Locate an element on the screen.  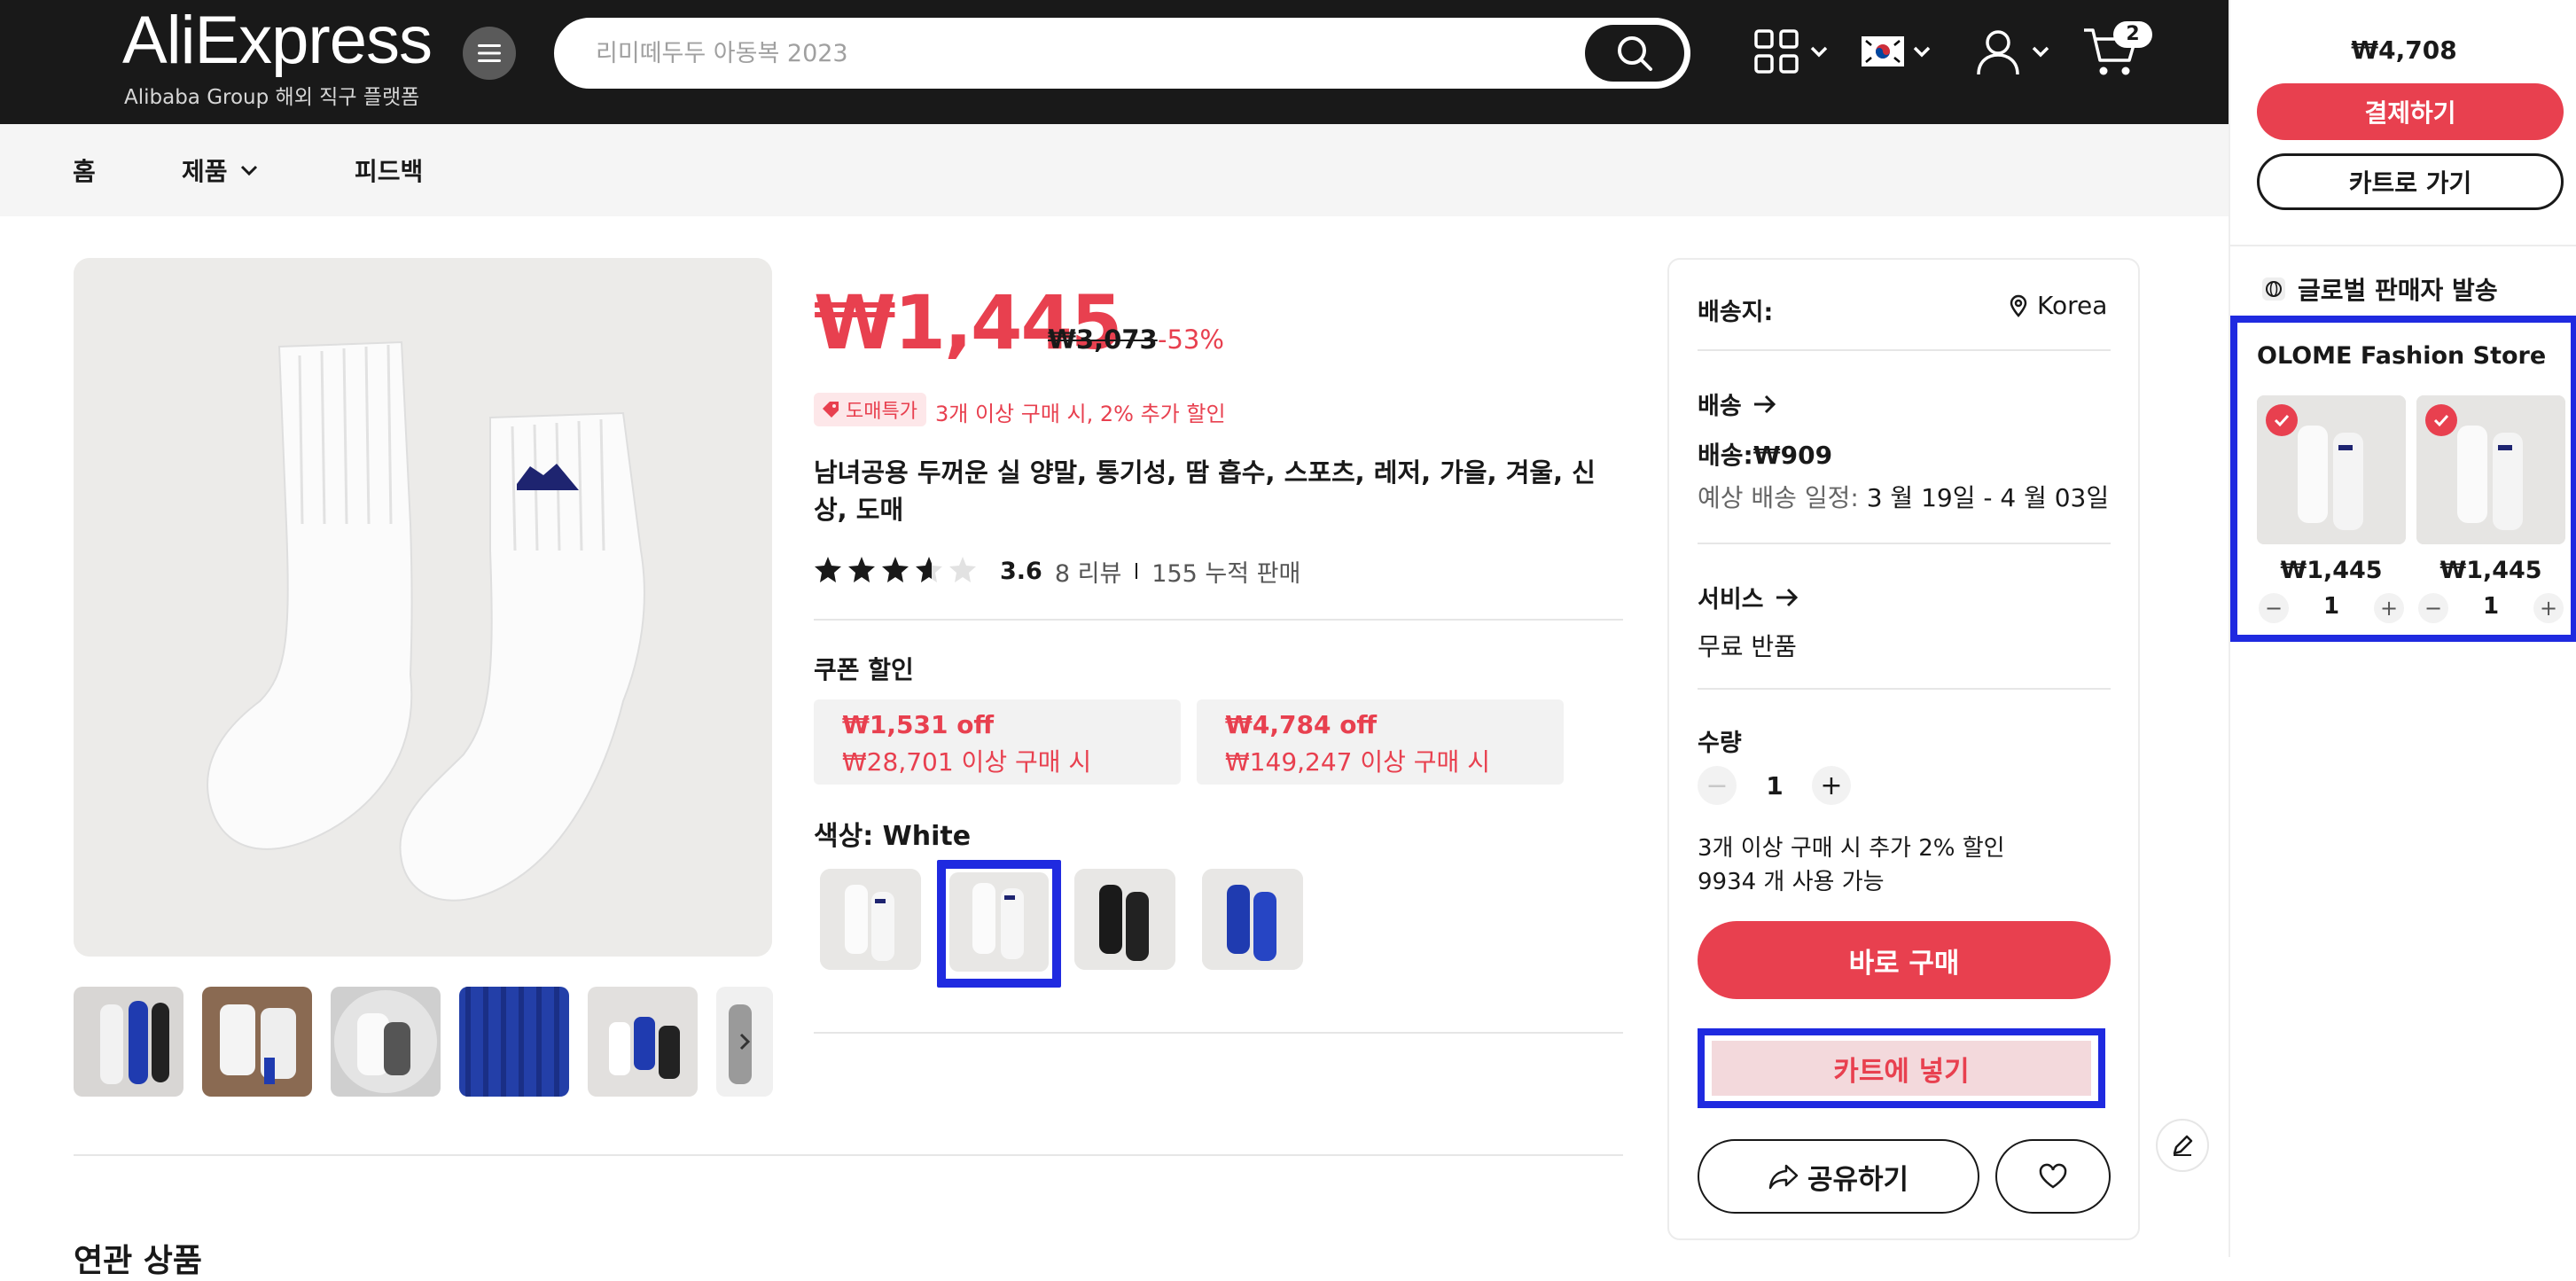
color-swatch-white is located at coordinates (999, 924).